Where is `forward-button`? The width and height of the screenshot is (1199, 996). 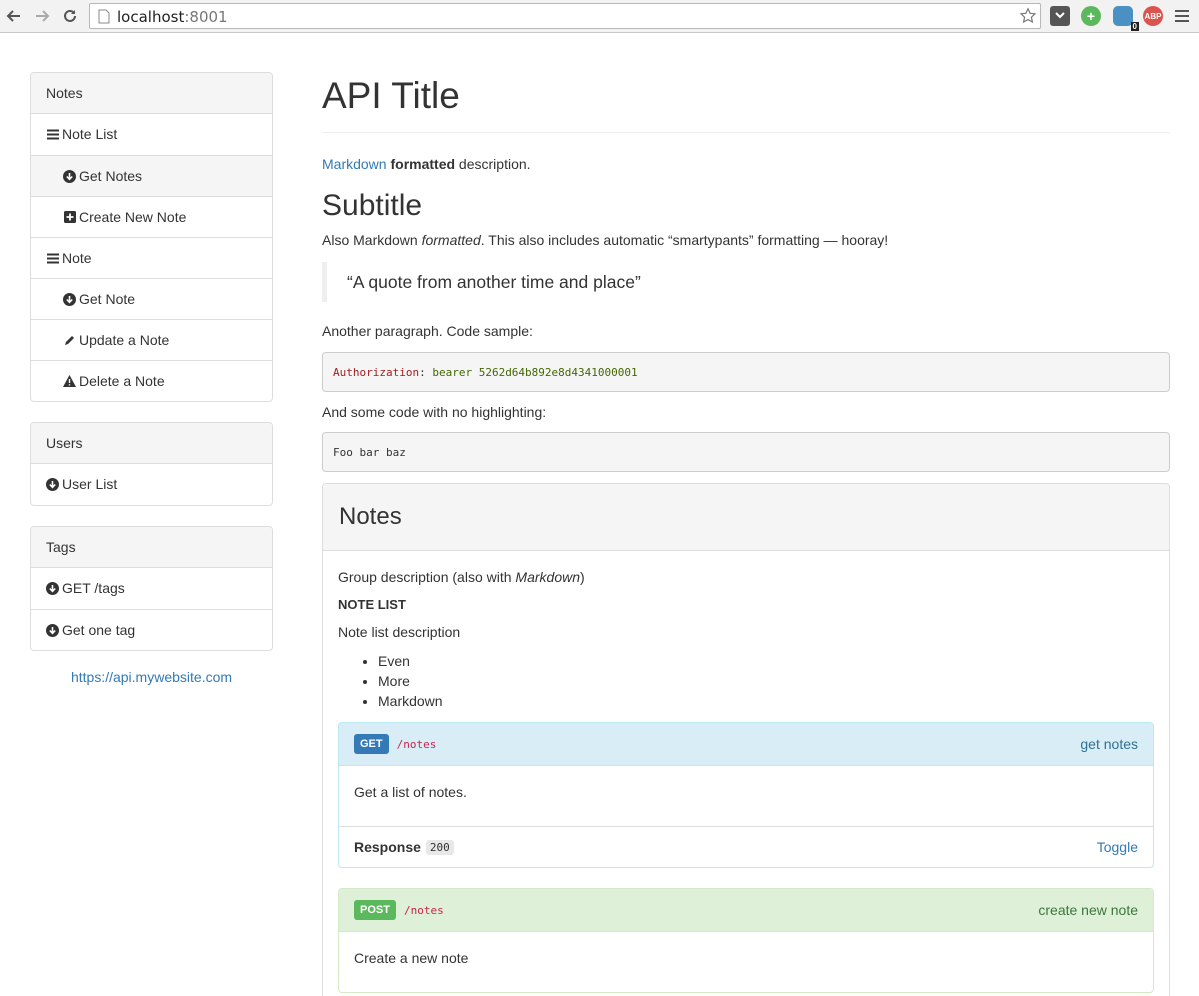
forward-button is located at coordinates (42, 16).